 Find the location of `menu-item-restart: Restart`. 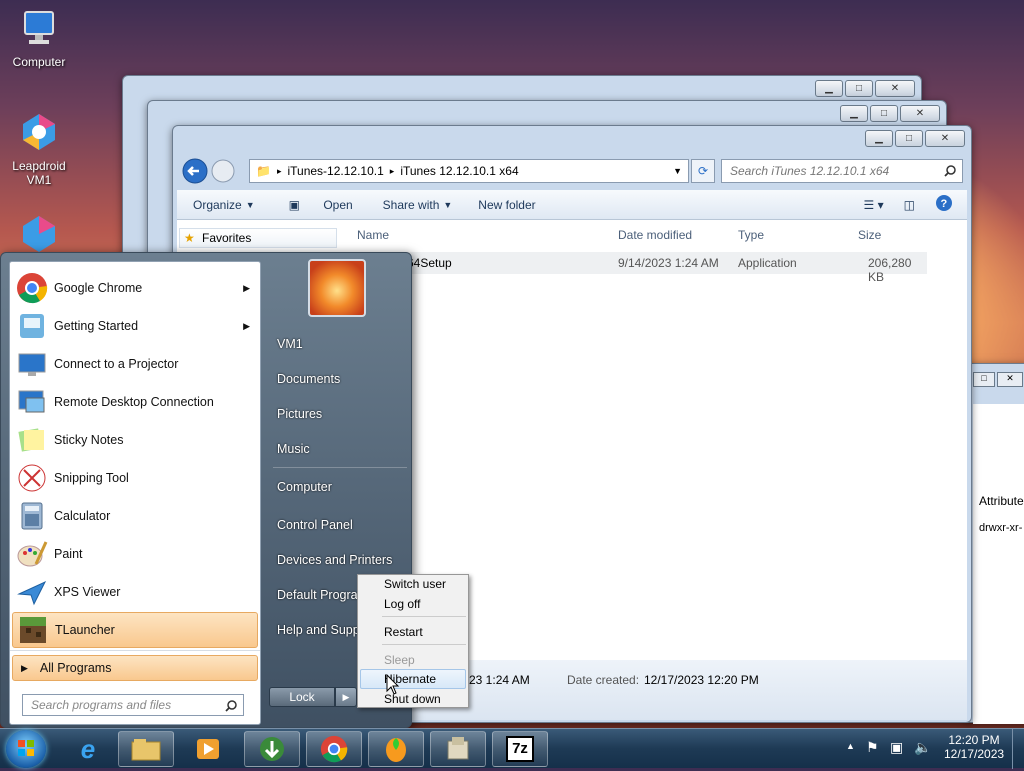

menu-item-restart: Restart is located at coordinates (403, 632).